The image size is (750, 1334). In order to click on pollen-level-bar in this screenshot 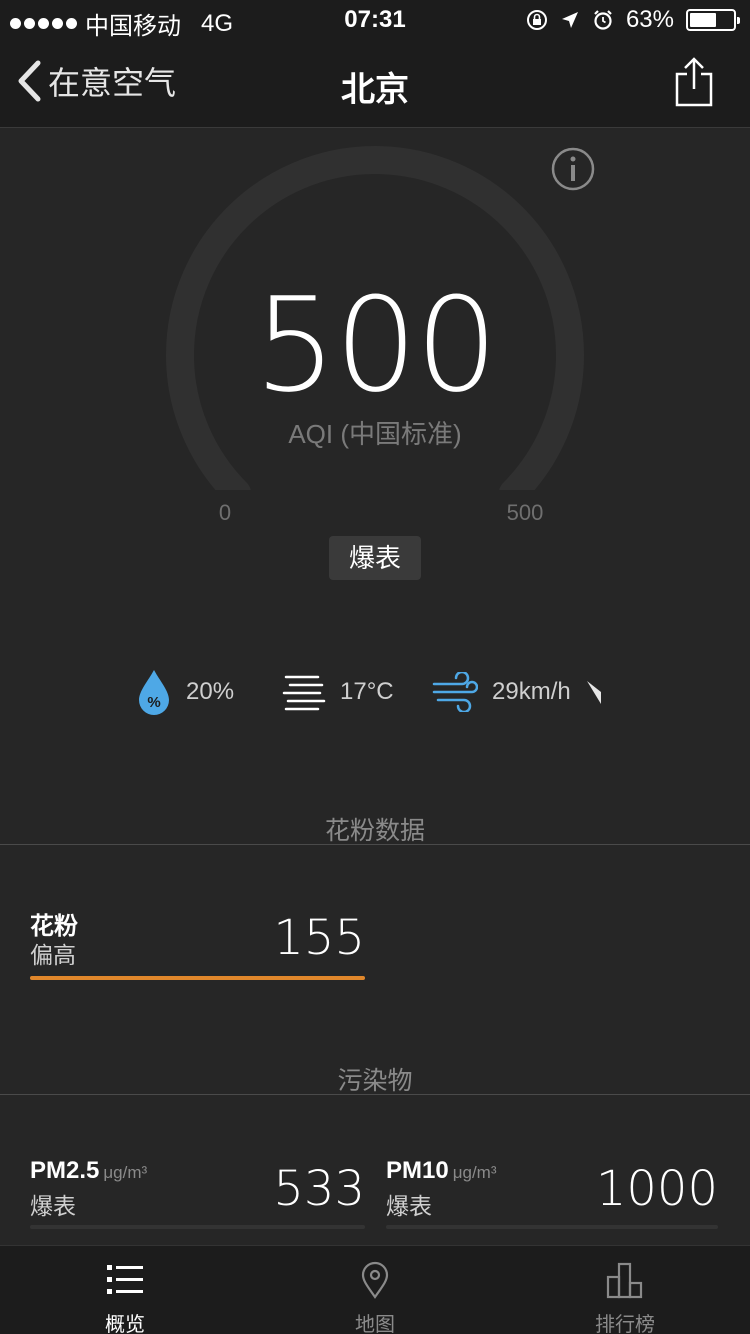, I will do `click(197, 978)`.